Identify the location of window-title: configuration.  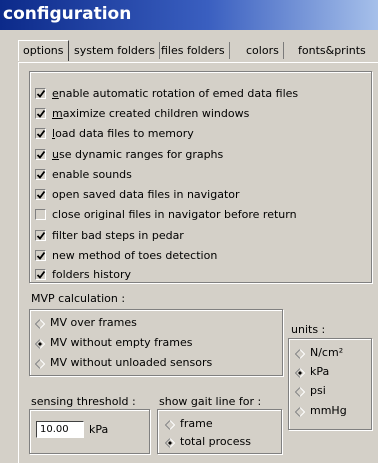
(67, 14).